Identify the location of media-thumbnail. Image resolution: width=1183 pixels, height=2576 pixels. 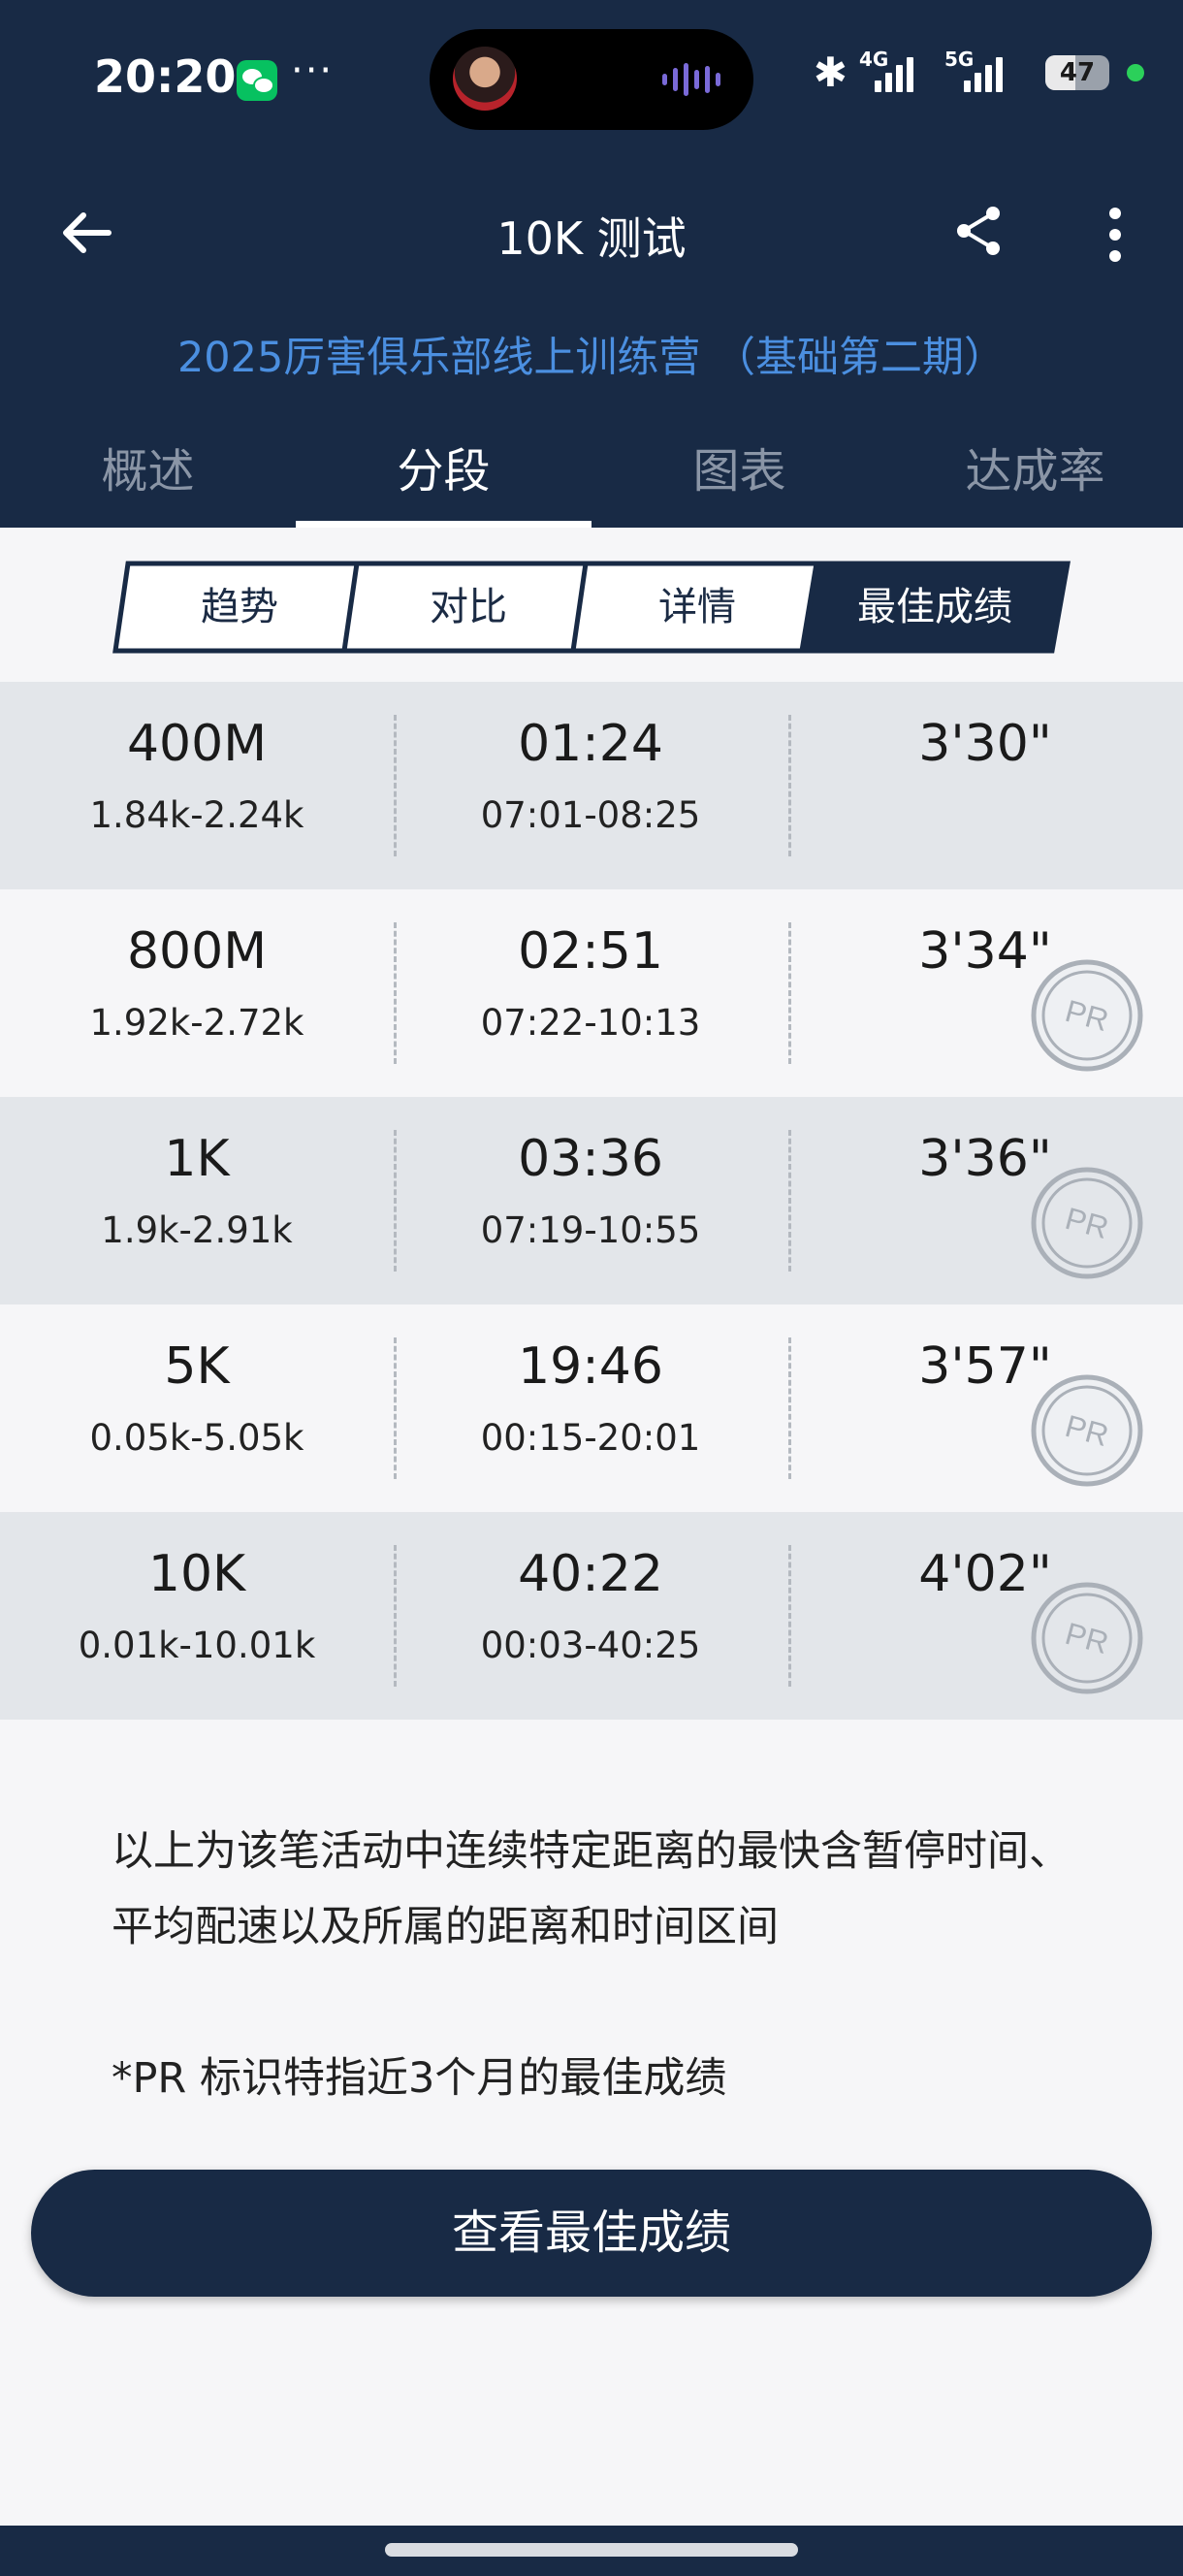
(485, 79).